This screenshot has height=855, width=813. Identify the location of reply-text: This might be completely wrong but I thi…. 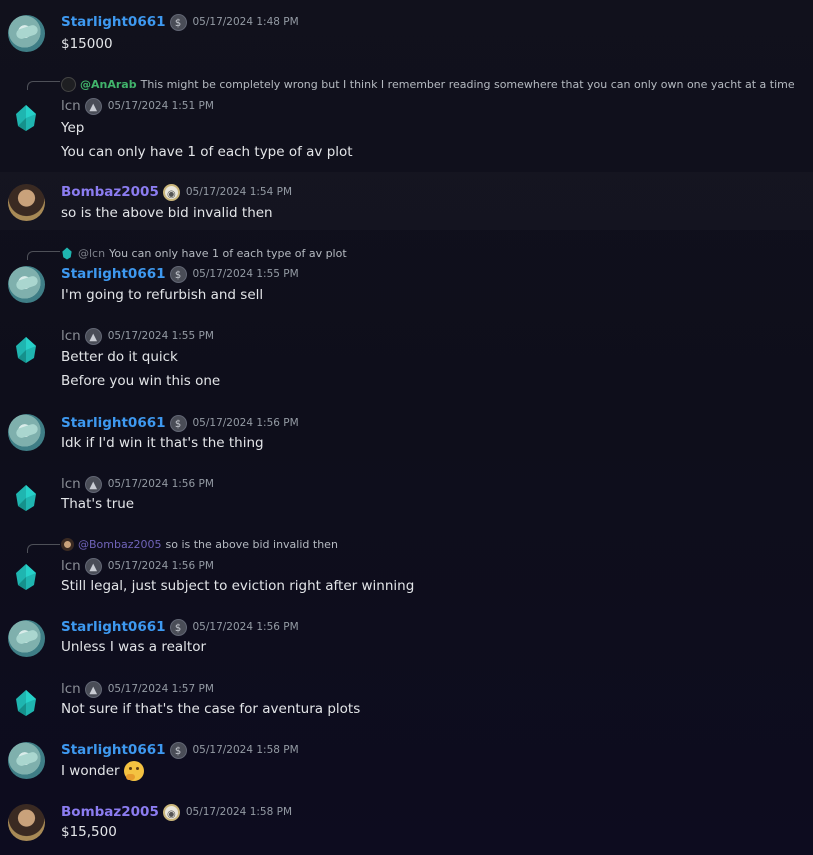
(467, 84).